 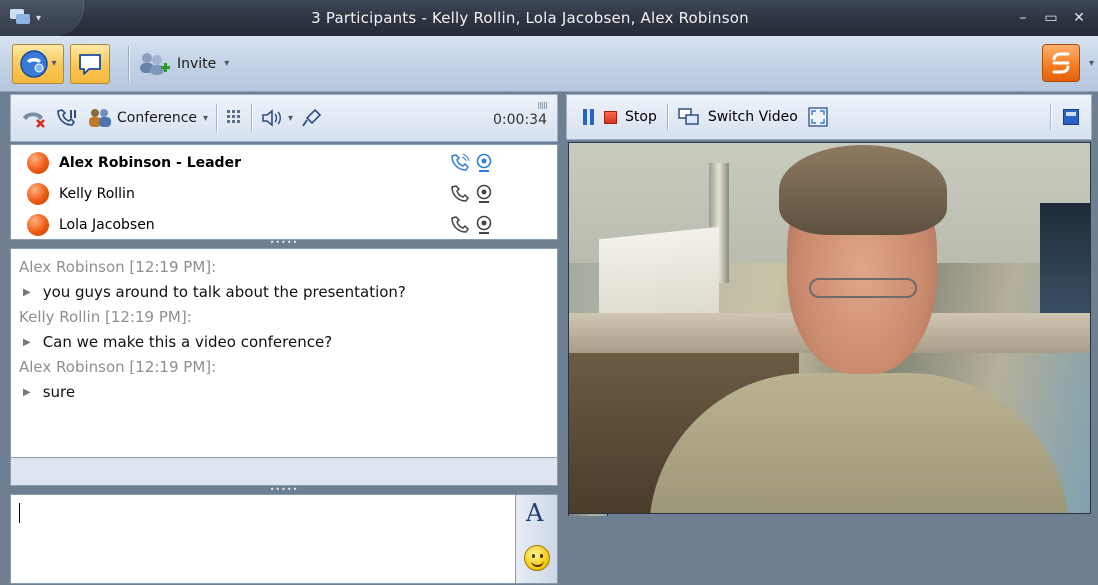 I want to click on speaker-icon, so click(x=271, y=118).